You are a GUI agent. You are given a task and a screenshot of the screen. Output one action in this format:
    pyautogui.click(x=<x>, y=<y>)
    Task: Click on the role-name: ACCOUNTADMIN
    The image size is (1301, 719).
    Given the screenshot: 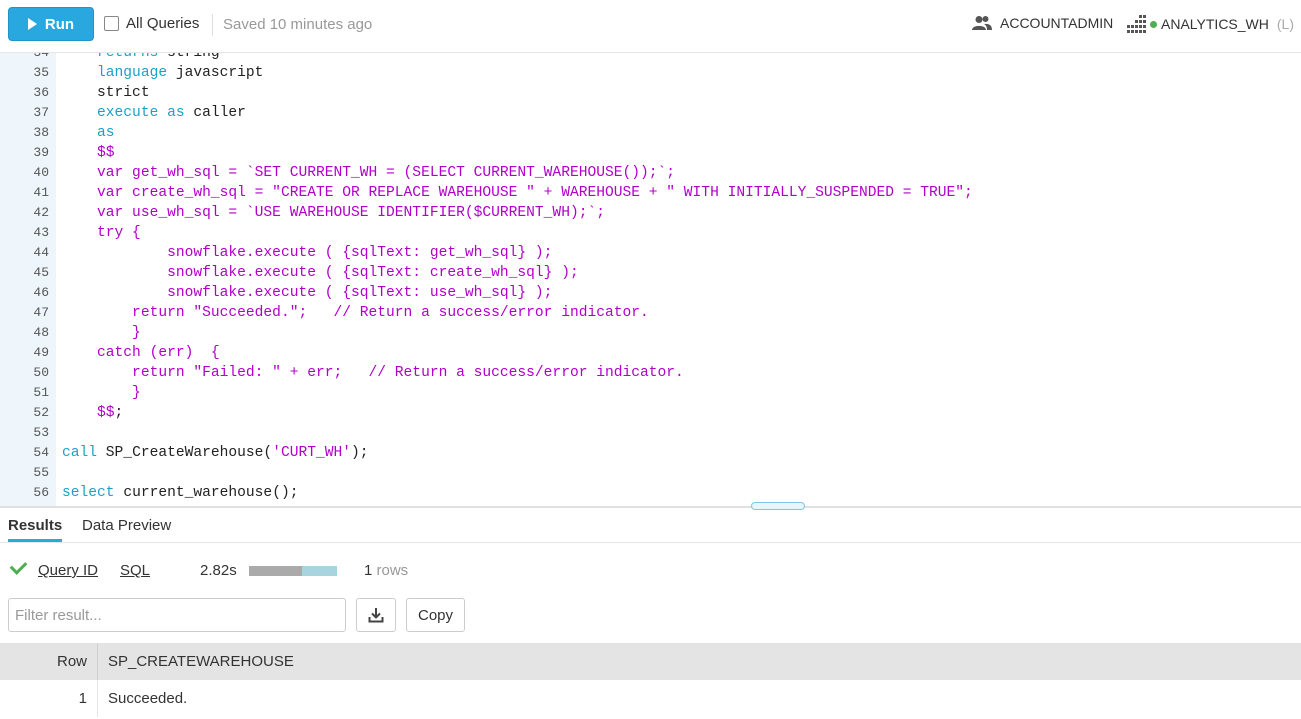 What is the action you would take?
    pyautogui.click(x=1057, y=23)
    